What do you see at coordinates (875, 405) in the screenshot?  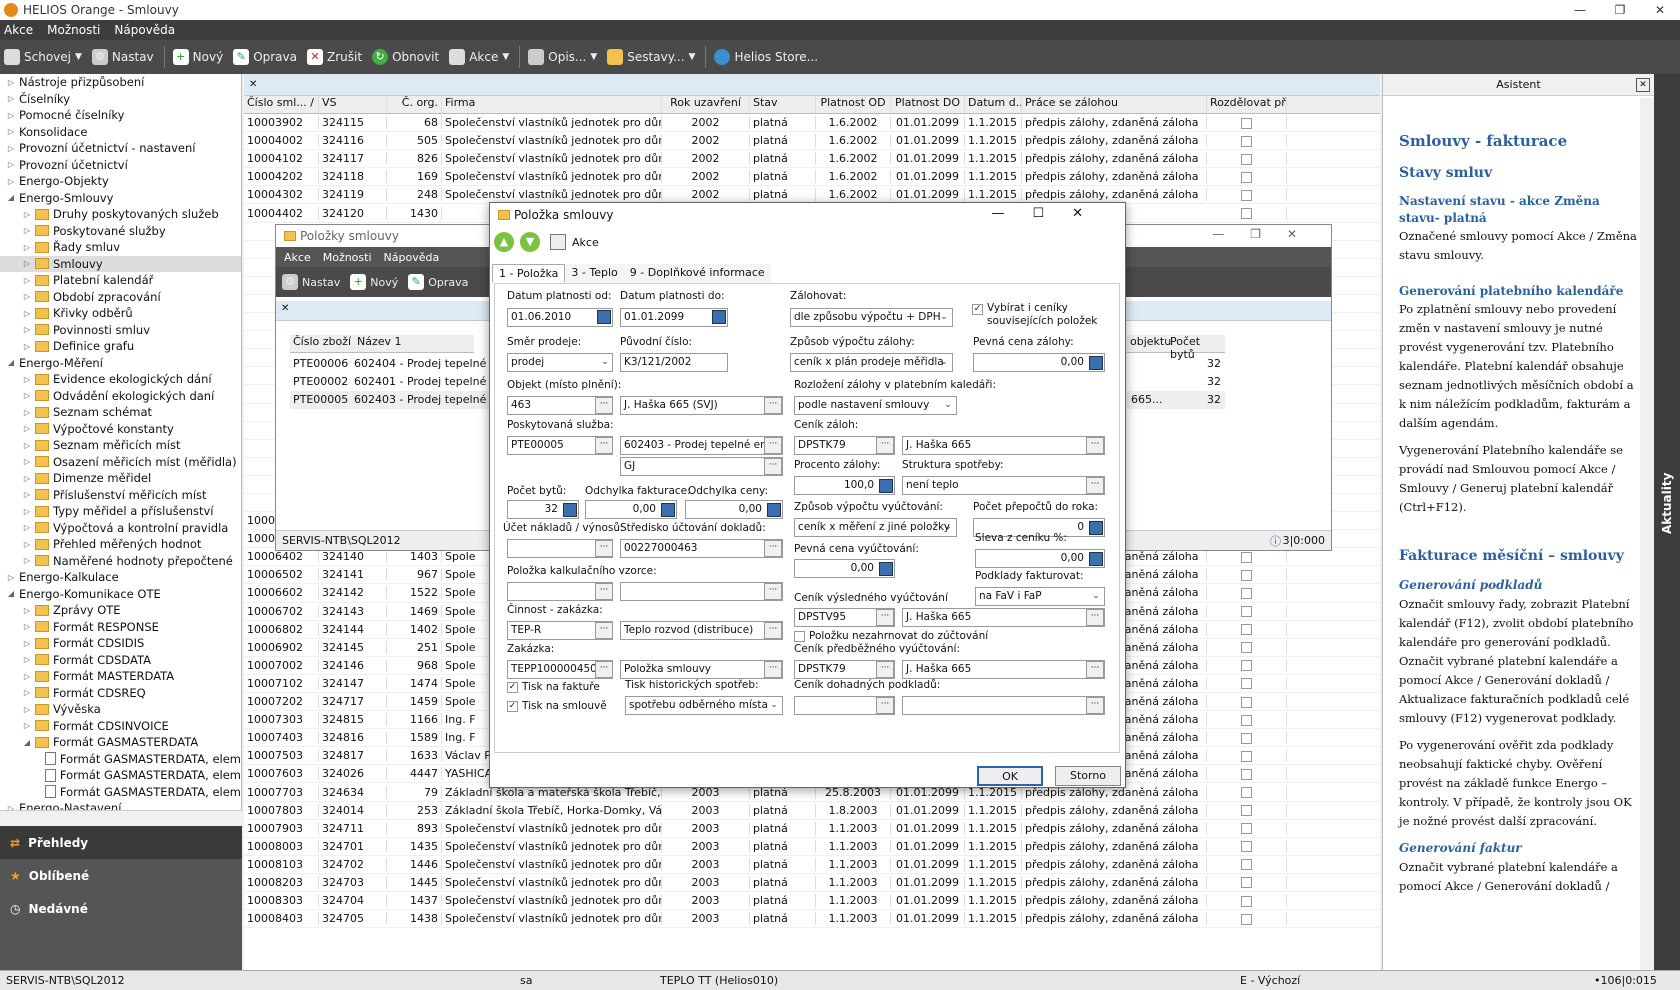 I see `rozlozeni-select: podle nastavení smlouvy` at bounding box center [875, 405].